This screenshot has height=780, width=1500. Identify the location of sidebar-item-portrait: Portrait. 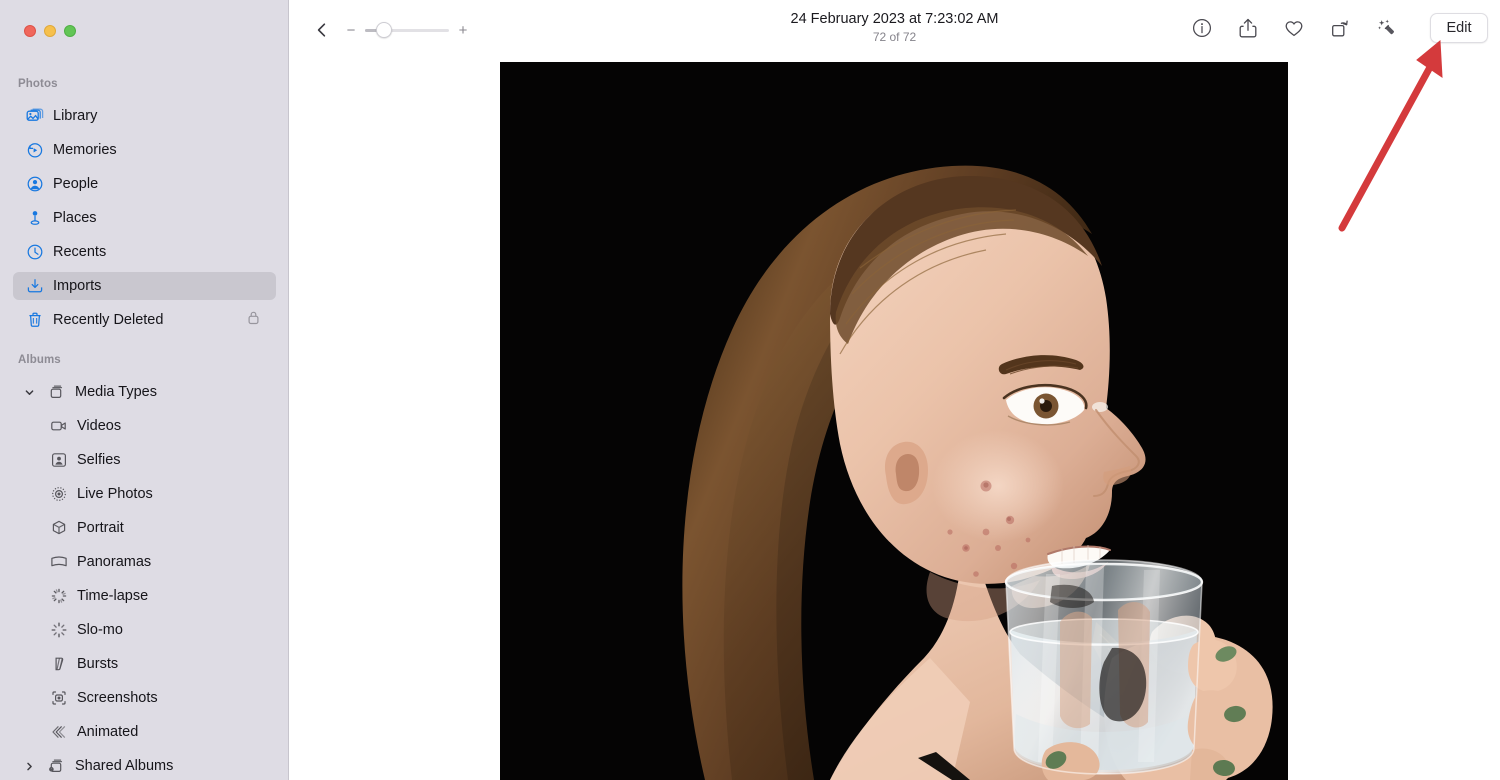
(144, 528).